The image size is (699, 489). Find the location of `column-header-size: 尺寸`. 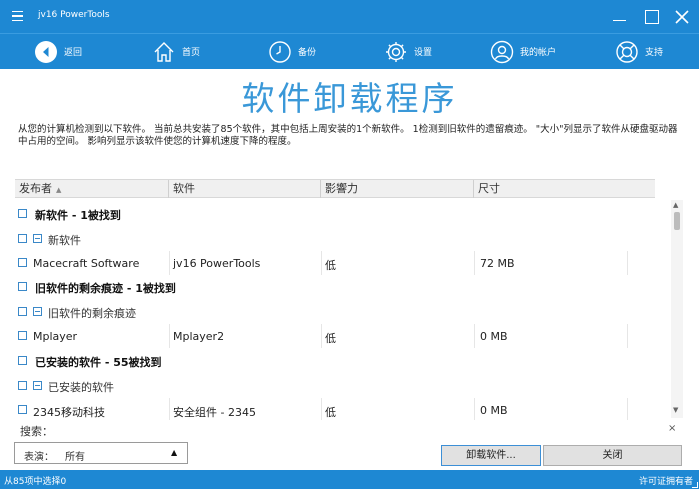

column-header-size: 尺寸 is located at coordinates (550, 189).